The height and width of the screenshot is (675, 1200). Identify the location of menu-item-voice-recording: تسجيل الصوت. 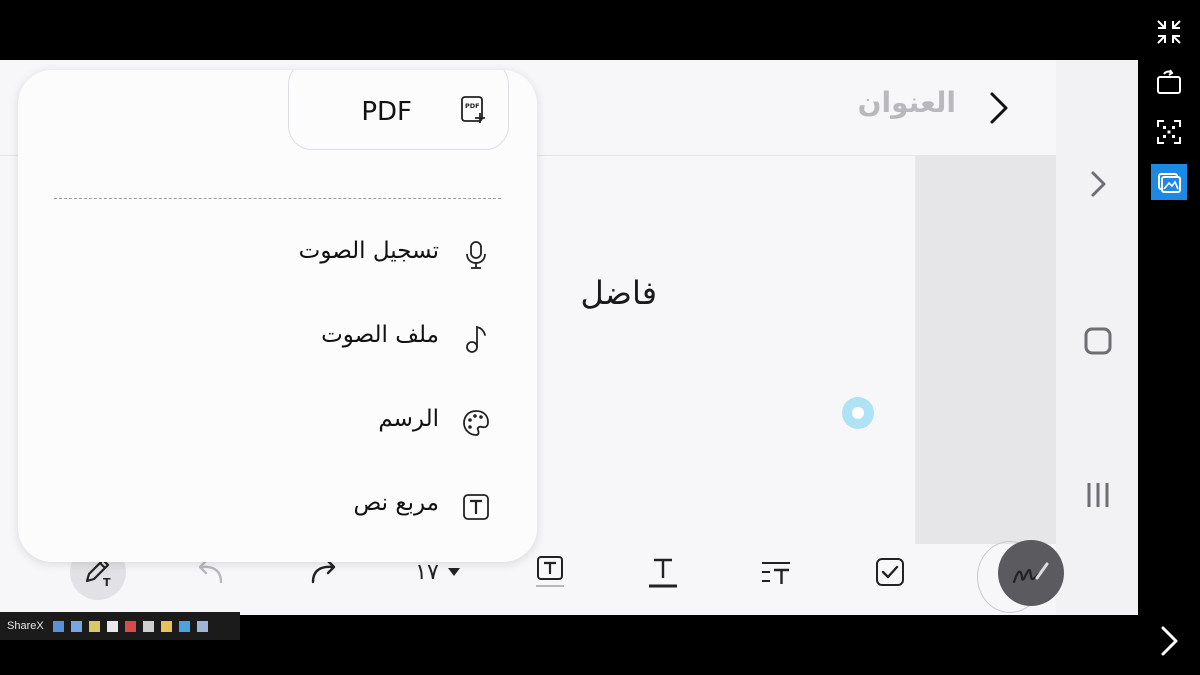
(277, 256).